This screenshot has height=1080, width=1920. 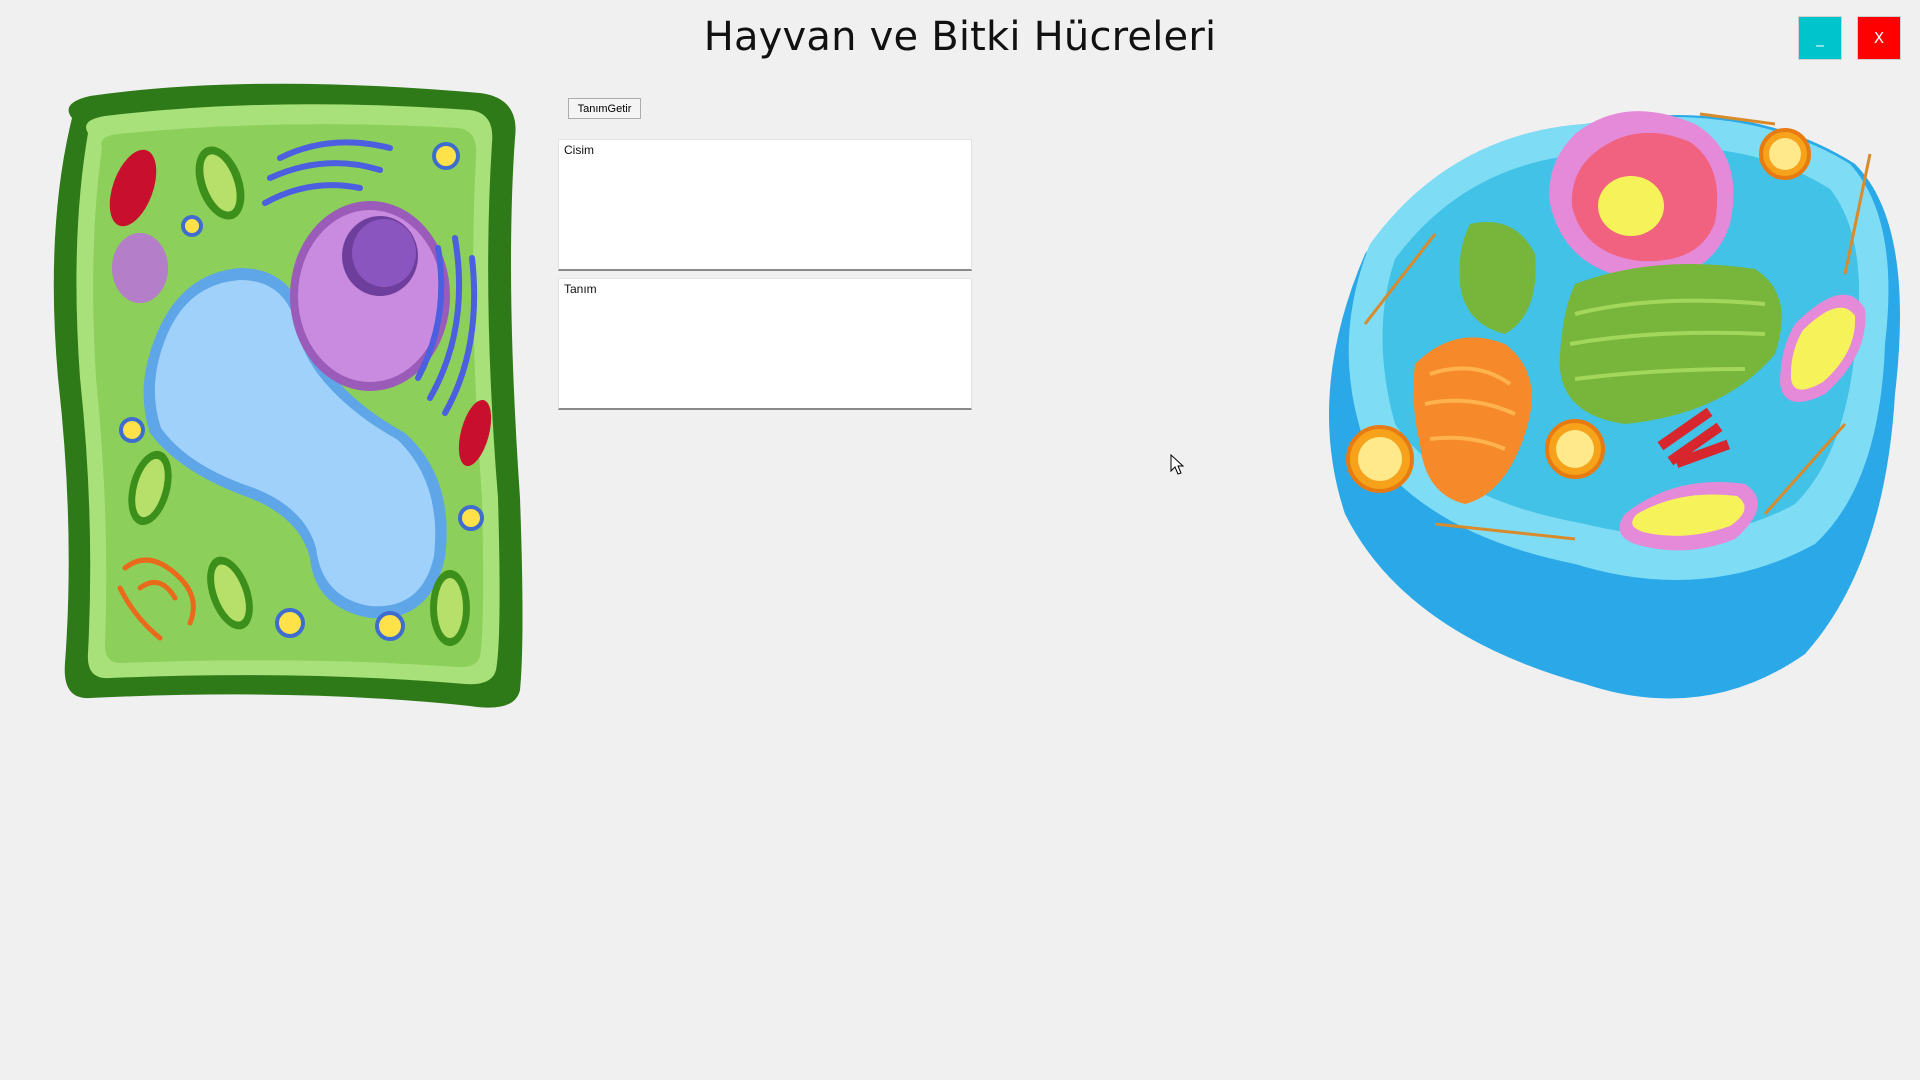 I want to click on window-title: Hayvan ve Bitki Hücreleri, so click(x=960, y=37).